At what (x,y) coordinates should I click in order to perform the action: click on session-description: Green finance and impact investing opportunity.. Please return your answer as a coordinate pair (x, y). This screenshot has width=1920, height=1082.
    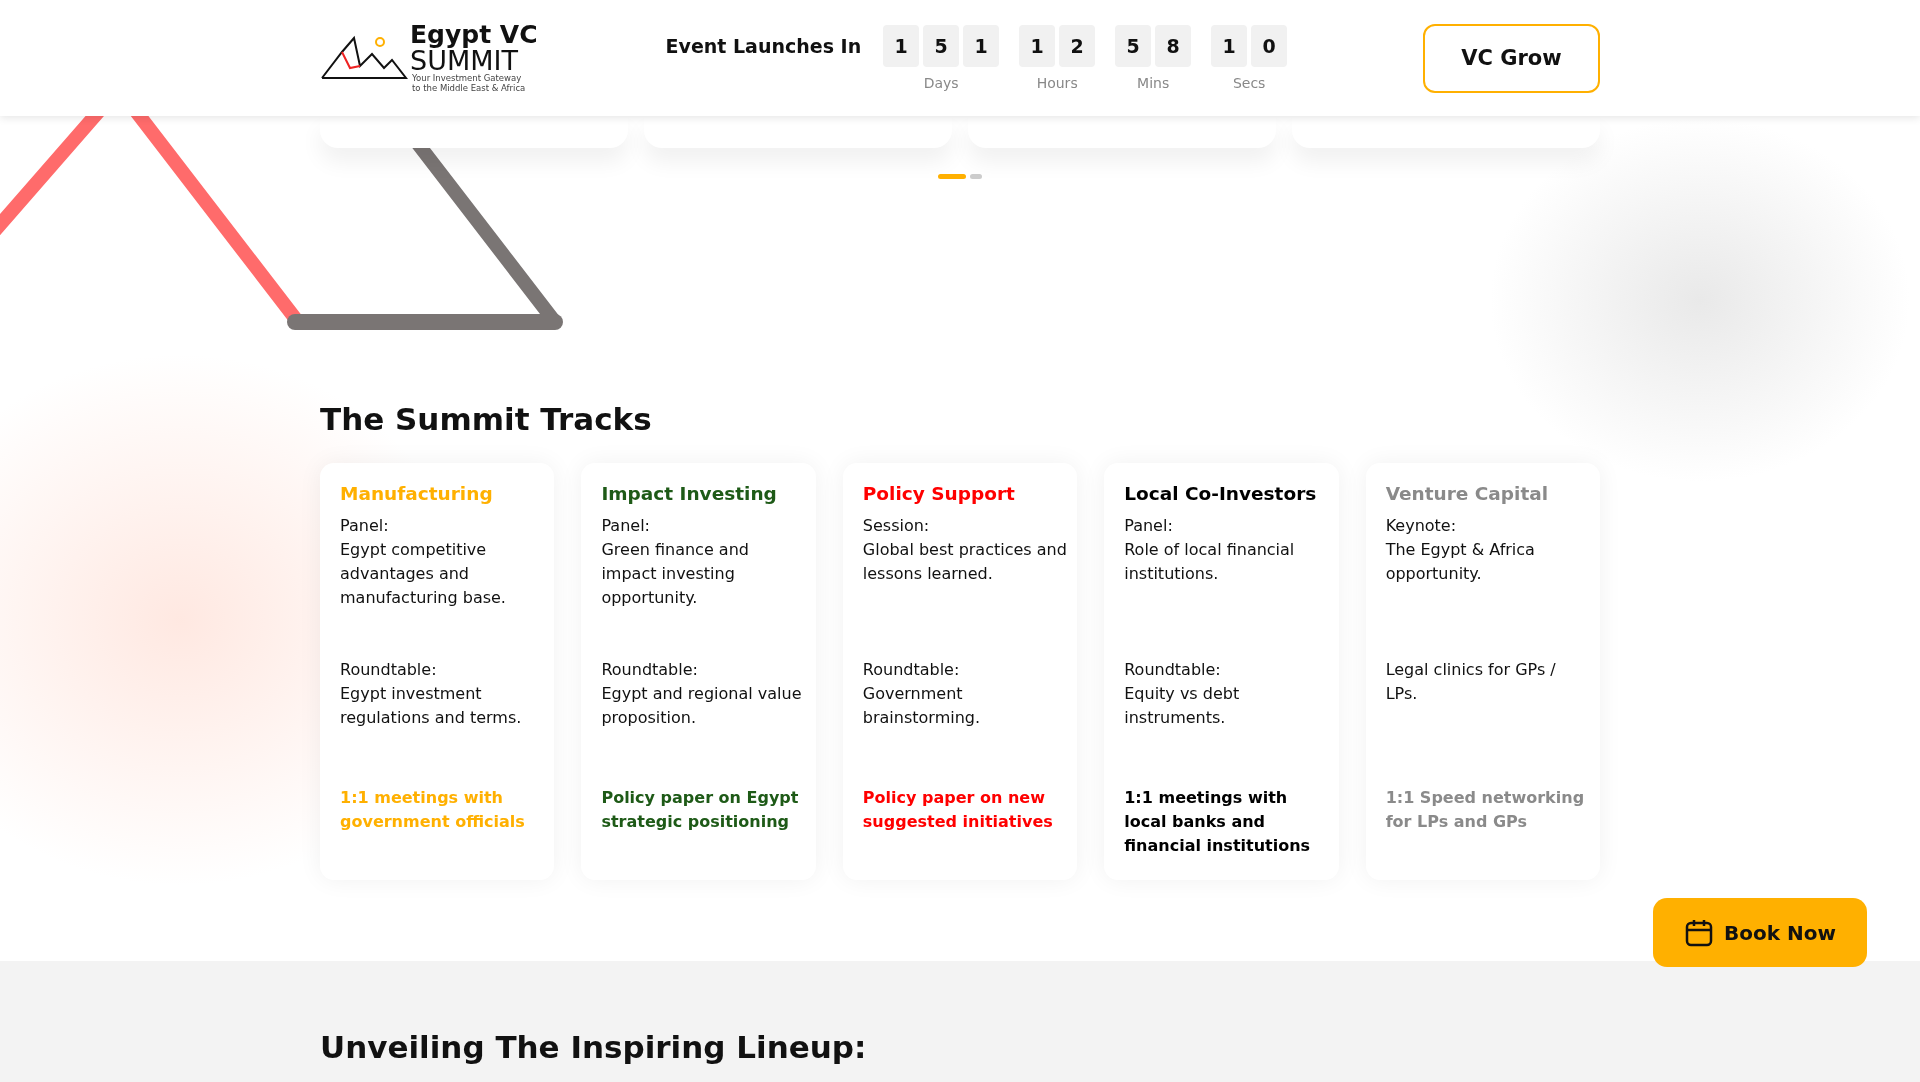
    Looking at the image, I should click on (675, 574).